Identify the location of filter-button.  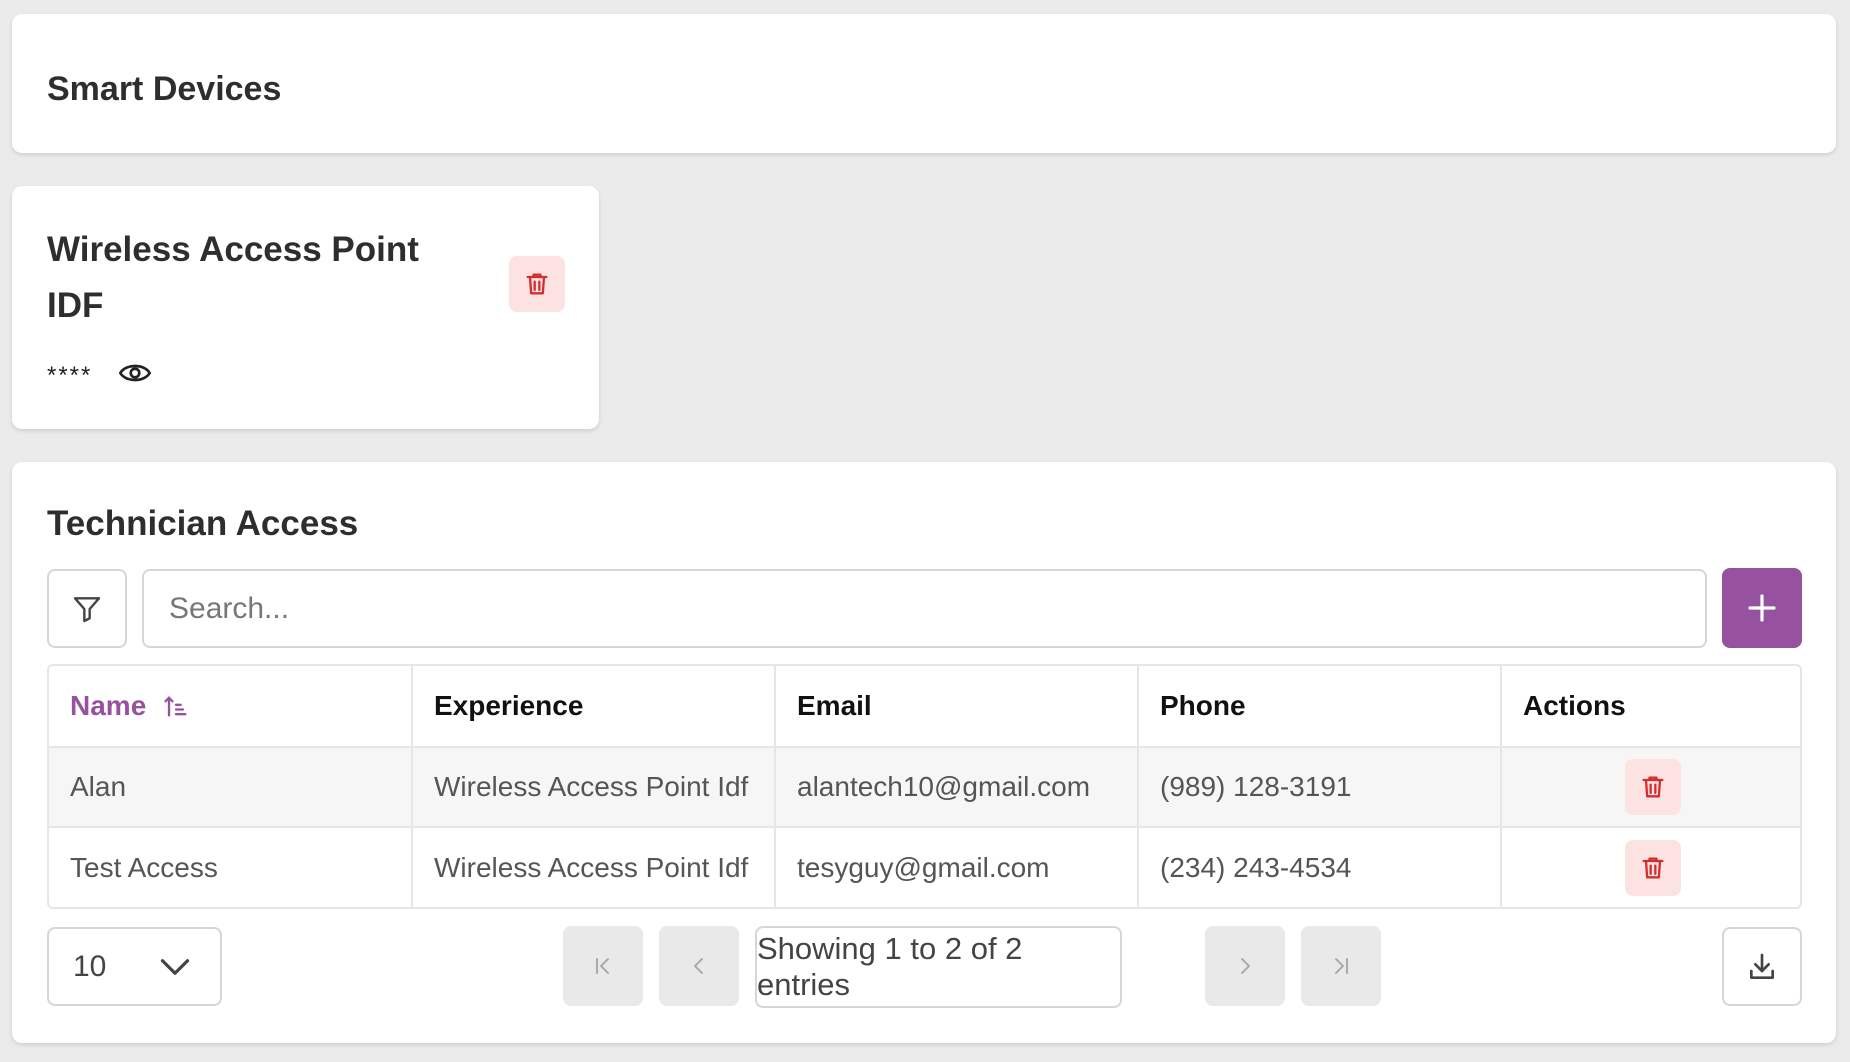
(87, 608).